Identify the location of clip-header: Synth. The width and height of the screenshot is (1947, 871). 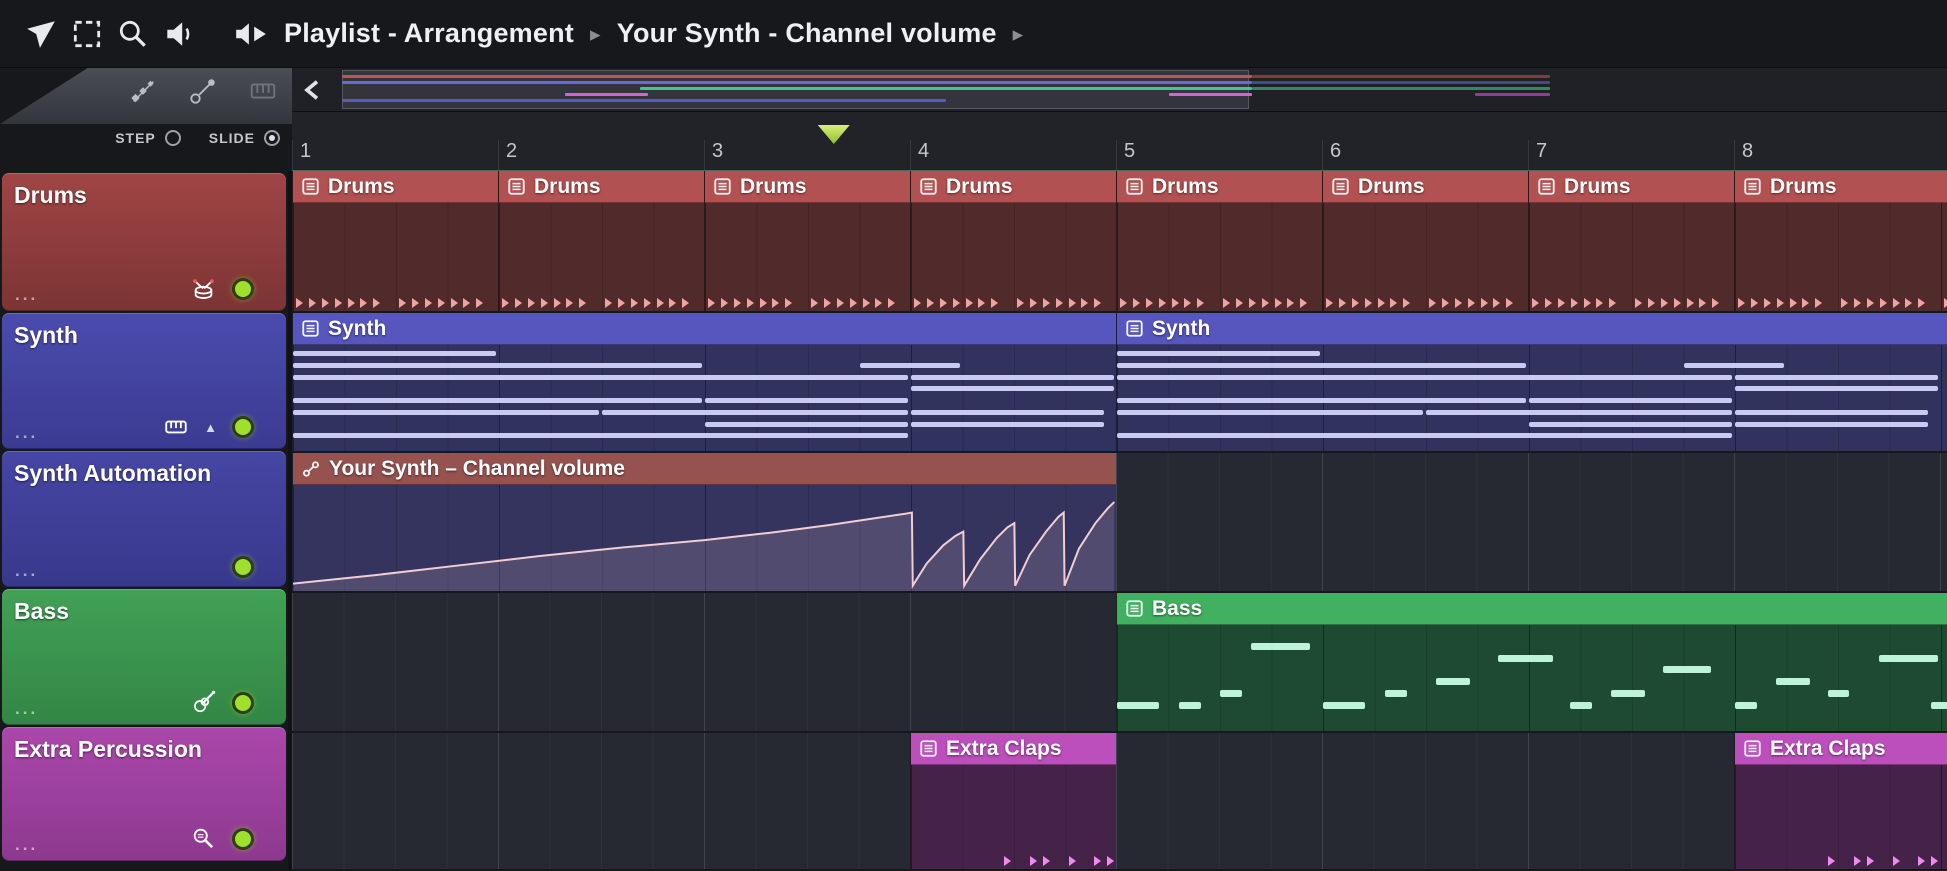
(1532, 329).